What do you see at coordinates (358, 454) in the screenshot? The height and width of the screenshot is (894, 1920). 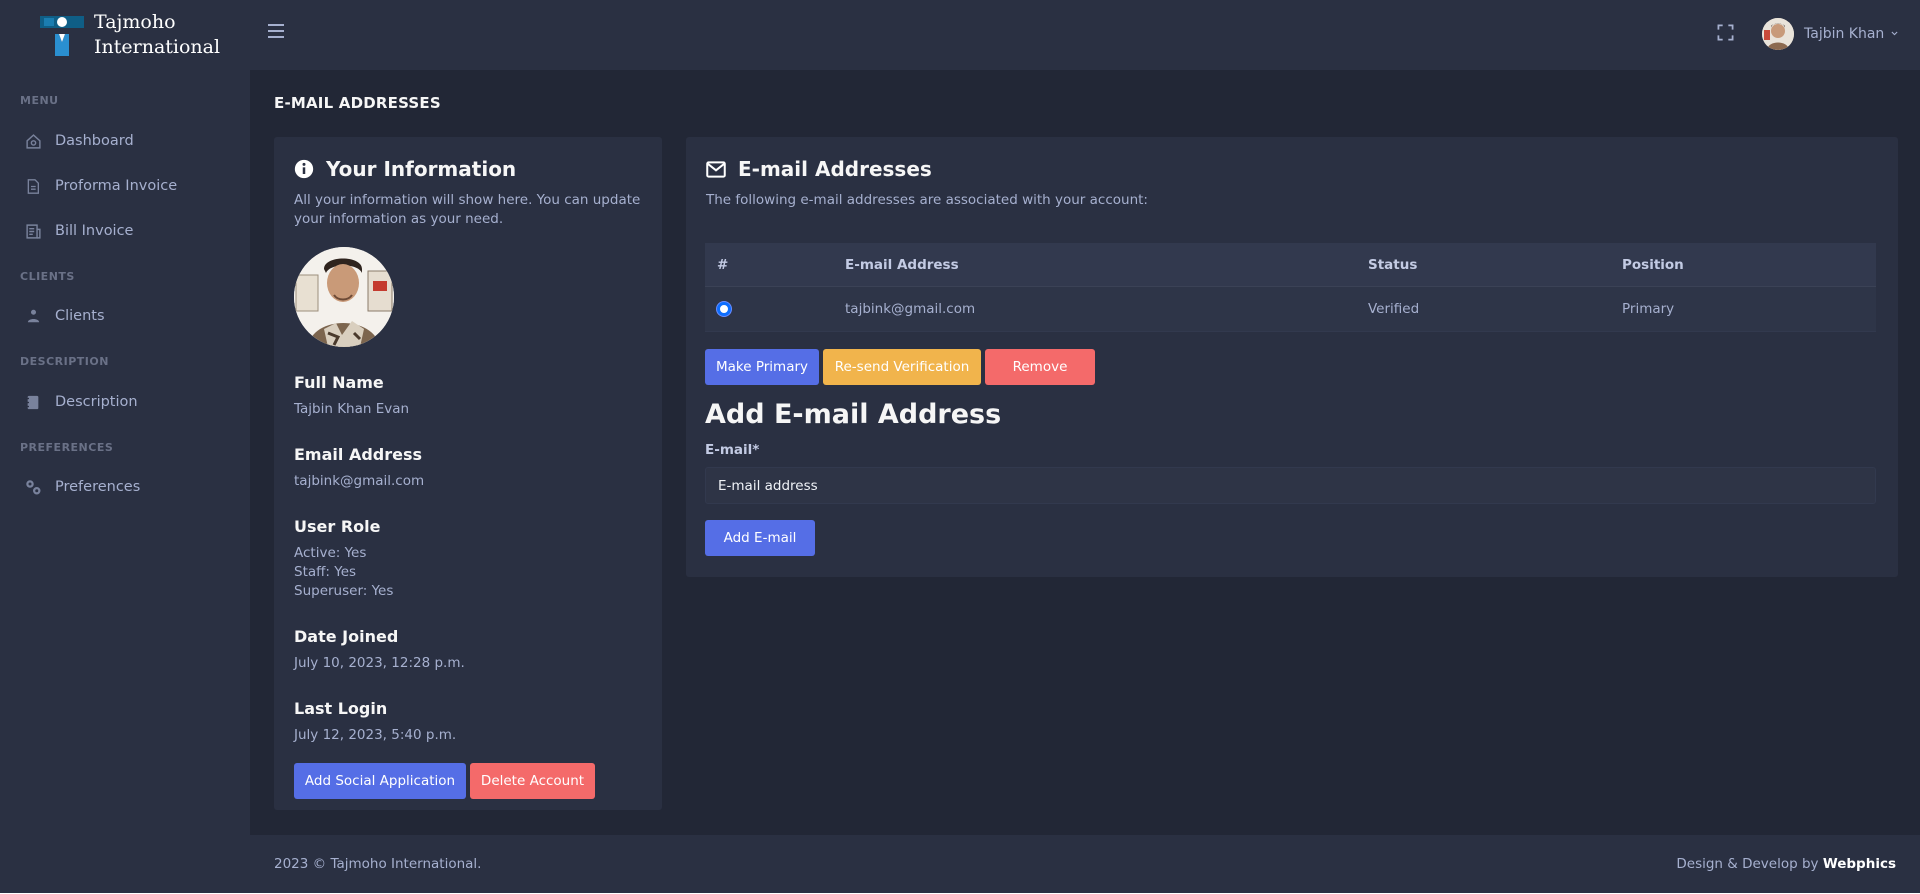 I see `email-label: Email Address` at bounding box center [358, 454].